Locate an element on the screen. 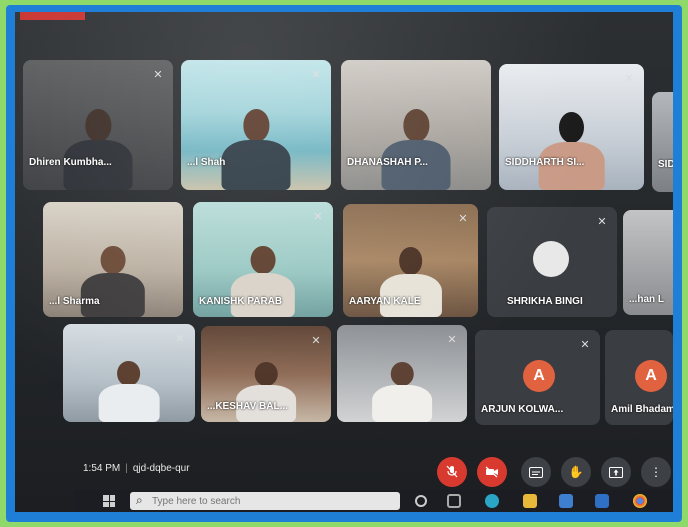 This screenshot has width=688, height=527. more-vert-icon: ⋮ is located at coordinates (656, 472).